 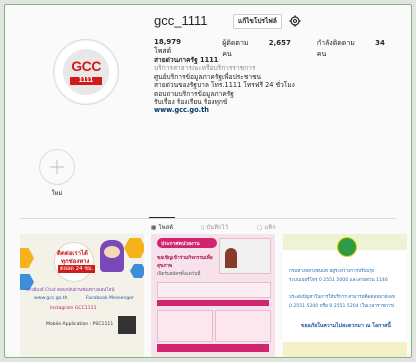 What do you see at coordinates (185, 326) in the screenshot?
I see `post2-box-left` at bounding box center [185, 326].